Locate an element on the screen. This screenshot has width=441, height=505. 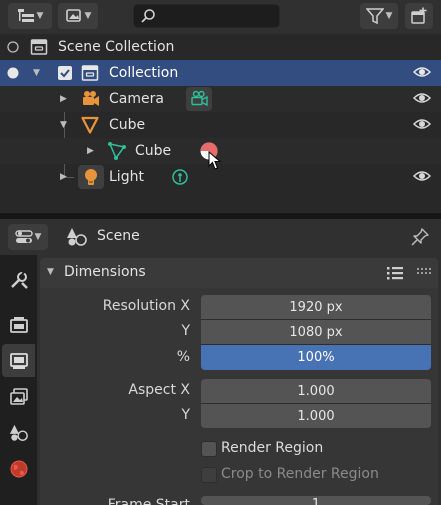
tab-tool is located at coordinates (18, 279).